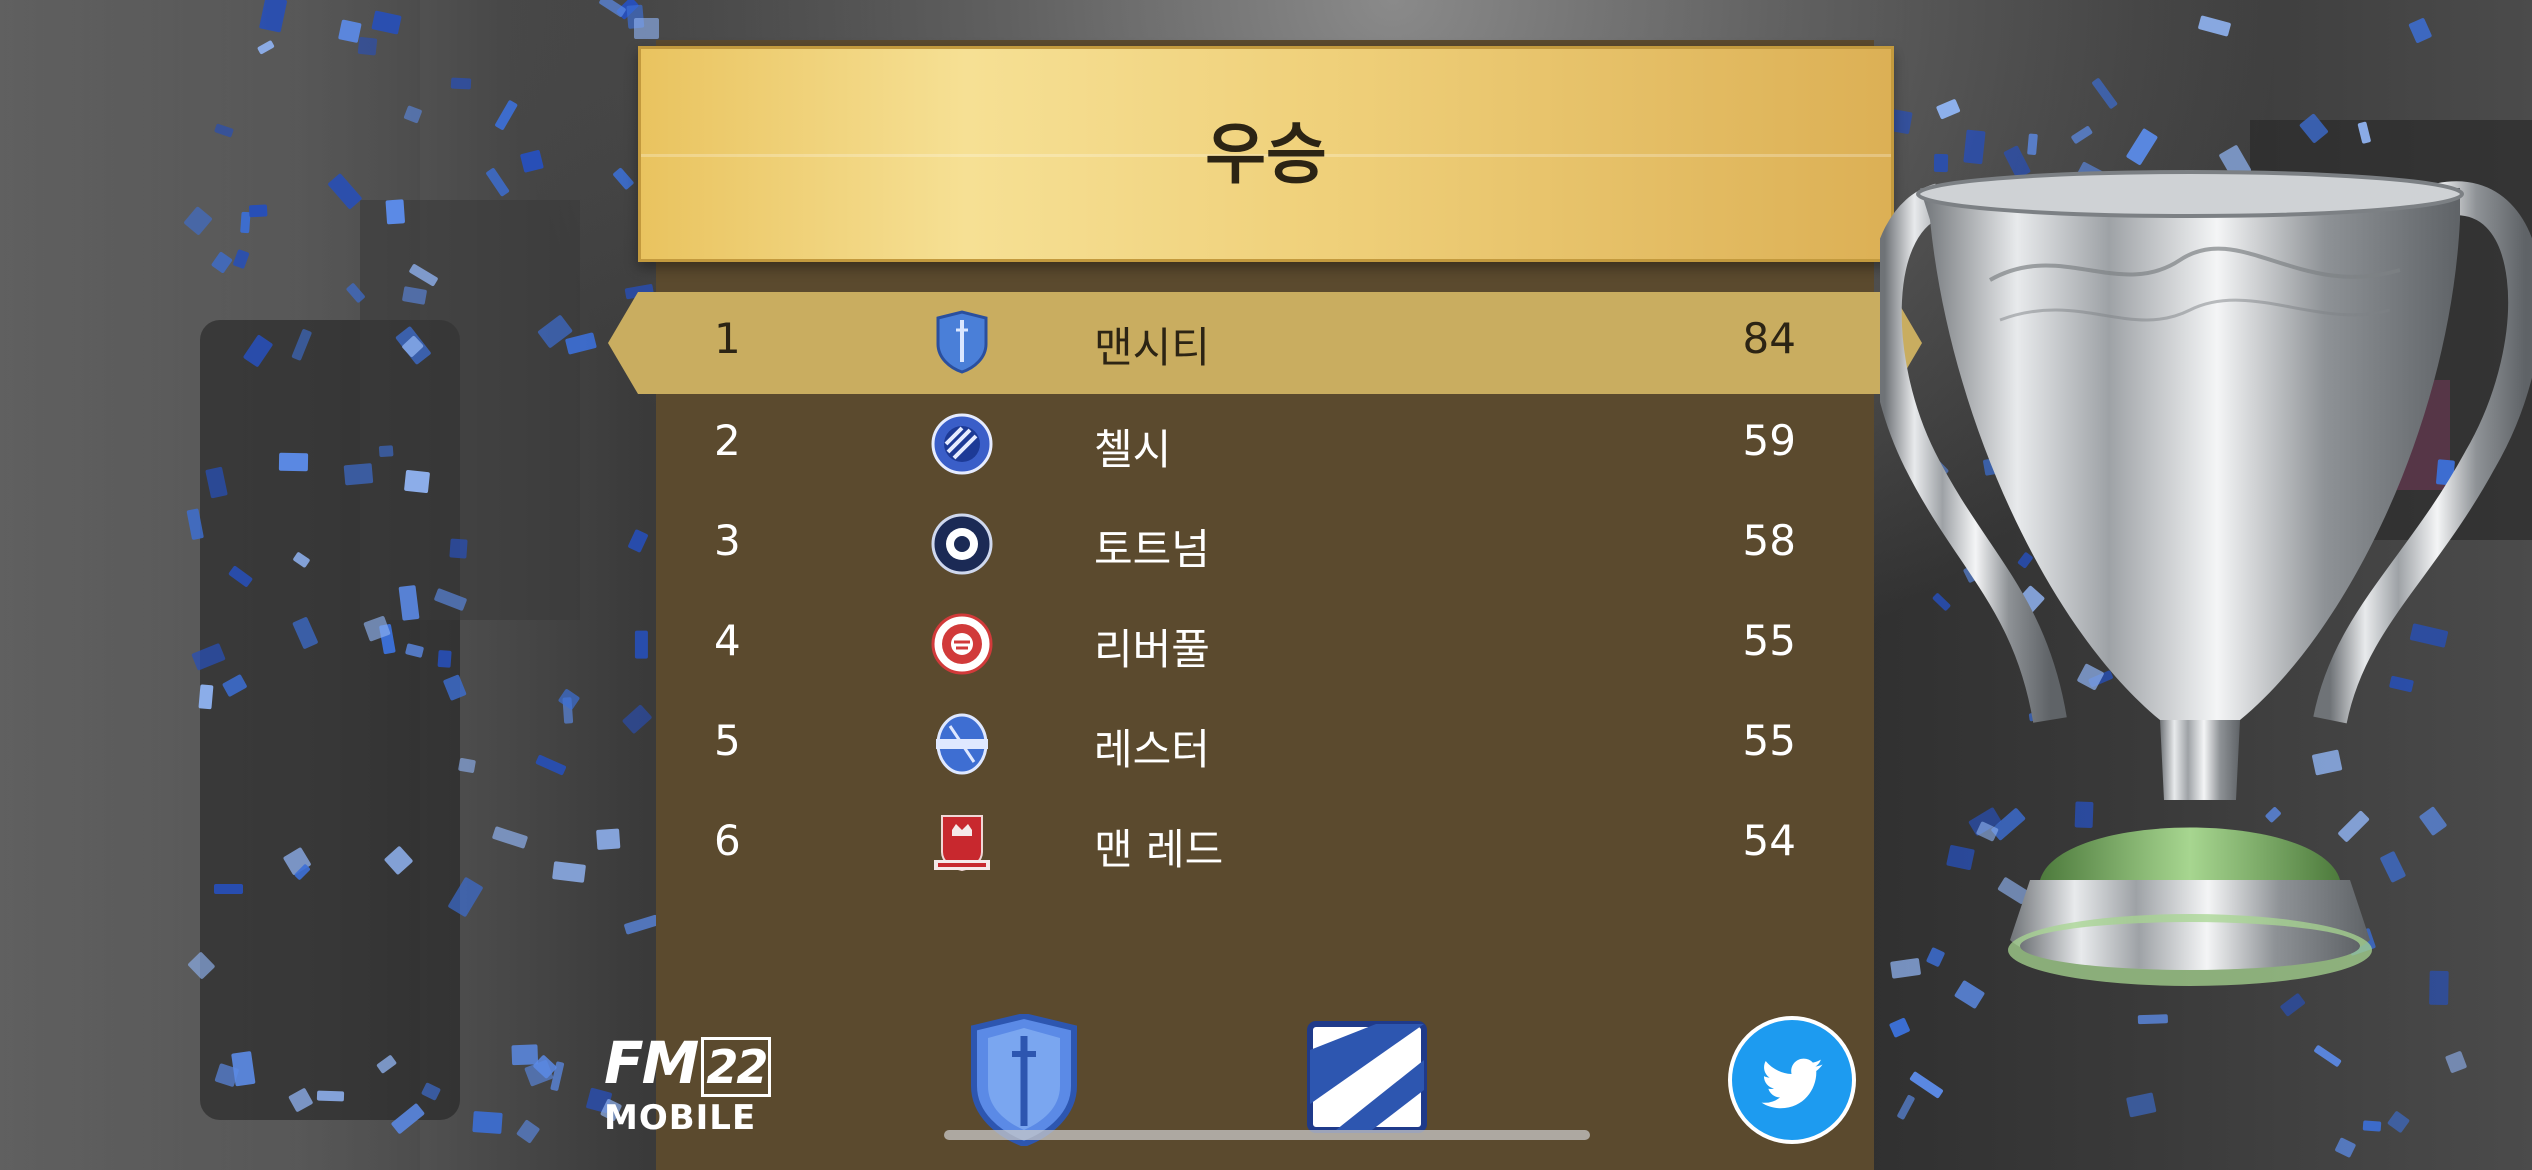 This screenshot has width=2532, height=1170. Describe the element at coordinates (1265, 444) in the screenshot. I see `table-row: 2 첼시 59` at that location.